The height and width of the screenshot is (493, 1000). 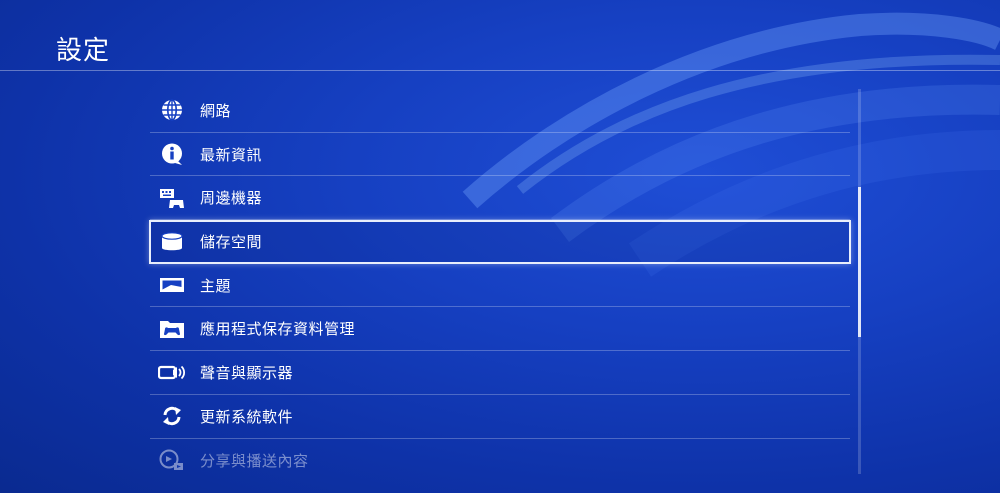 What do you see at coordinates (500, 242) in the screenshot?
I see `menu-item-storage: 儲存空間` at bounding box center [500, 242].